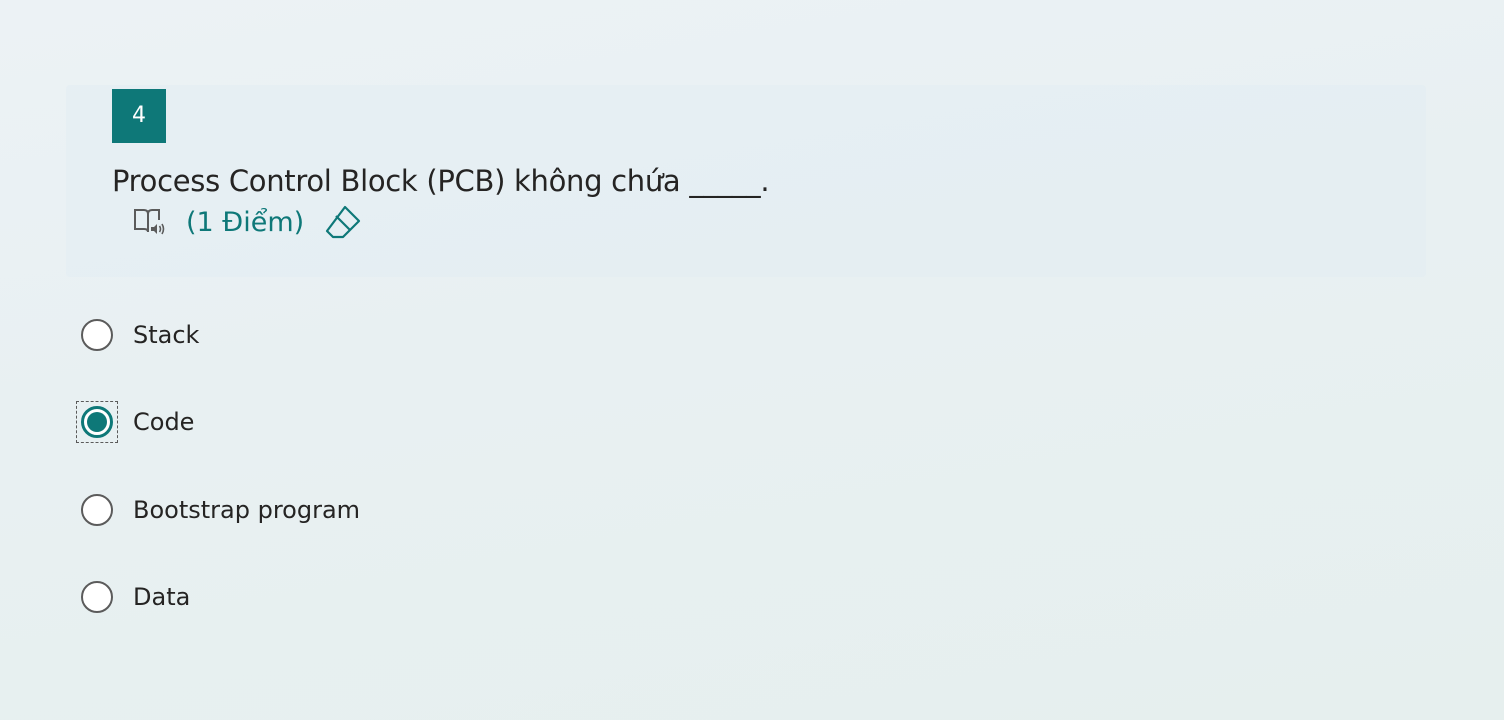 This screenshot has width=1504, height=720. I want to click on option-code: Code, so click(135, 422).